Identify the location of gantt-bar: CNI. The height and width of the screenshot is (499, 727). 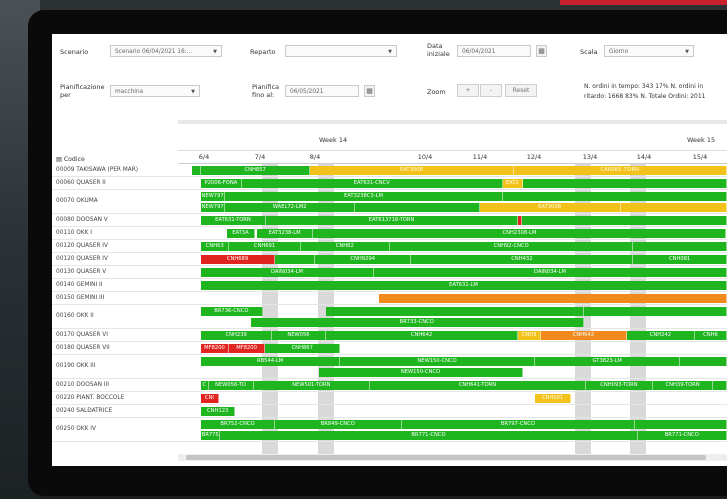
(210, 398).